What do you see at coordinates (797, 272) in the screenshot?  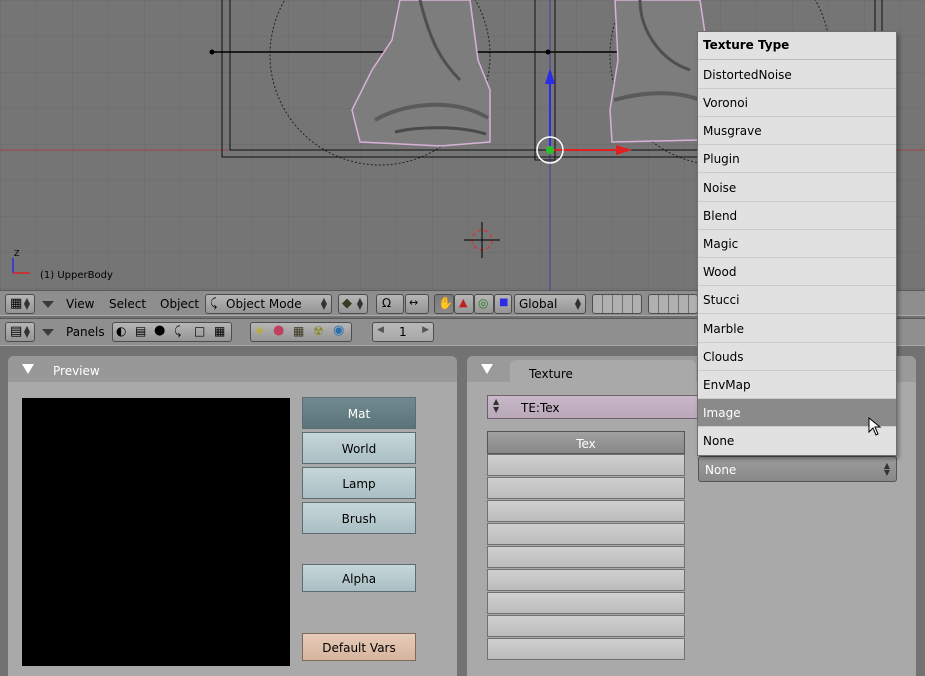 I see `popup-item-wood: Wood` at bounding box center [797, 272].